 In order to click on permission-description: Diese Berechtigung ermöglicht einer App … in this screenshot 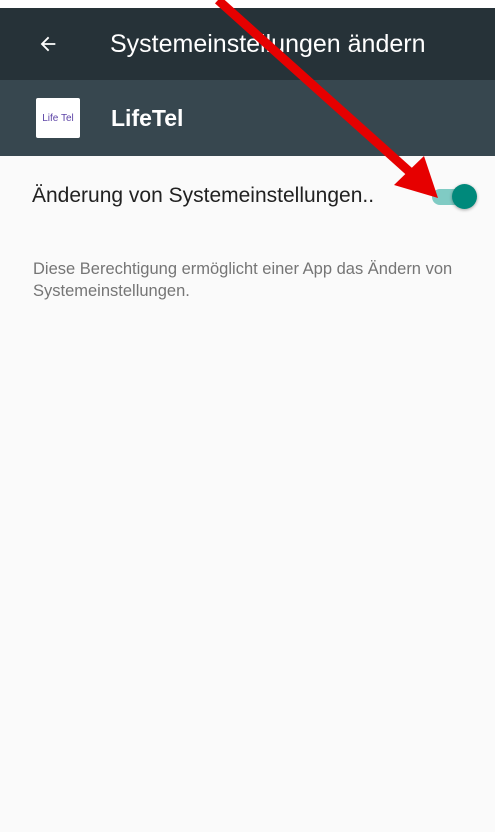, I will do `click(243, 280)`.